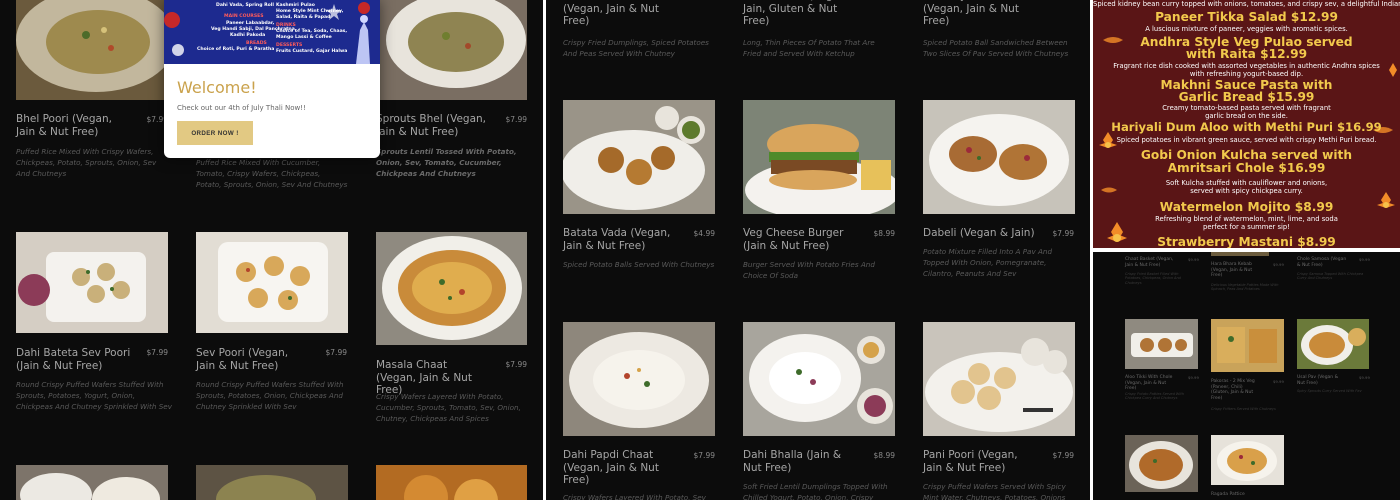 Image resolution: width=1400 pixels, height=500 pixels. Describe the element at coordinates (1228, 494) in the screenshot. I see `item-name: Ragada Pattice` at that location.